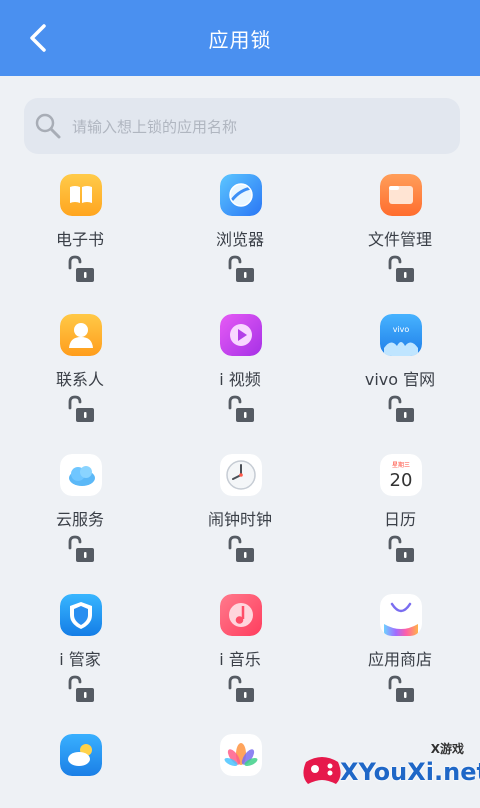 This screenshot has width=480, height=808. I want to click on app-label: 云服务, so click(80, 518).